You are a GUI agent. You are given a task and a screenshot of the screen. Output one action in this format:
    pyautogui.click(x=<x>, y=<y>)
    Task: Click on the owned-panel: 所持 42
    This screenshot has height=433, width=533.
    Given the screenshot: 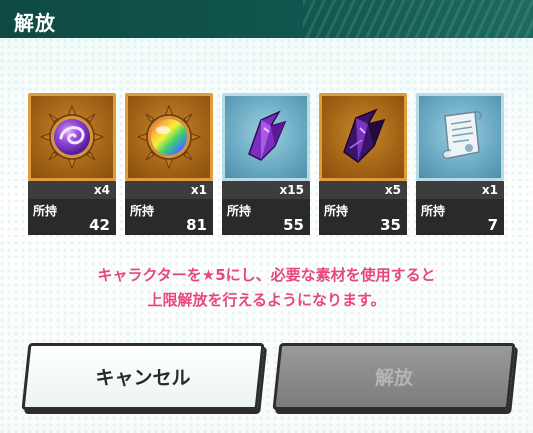 What is the action you would take?
    pyautogui.click(x=72, y=217)
    